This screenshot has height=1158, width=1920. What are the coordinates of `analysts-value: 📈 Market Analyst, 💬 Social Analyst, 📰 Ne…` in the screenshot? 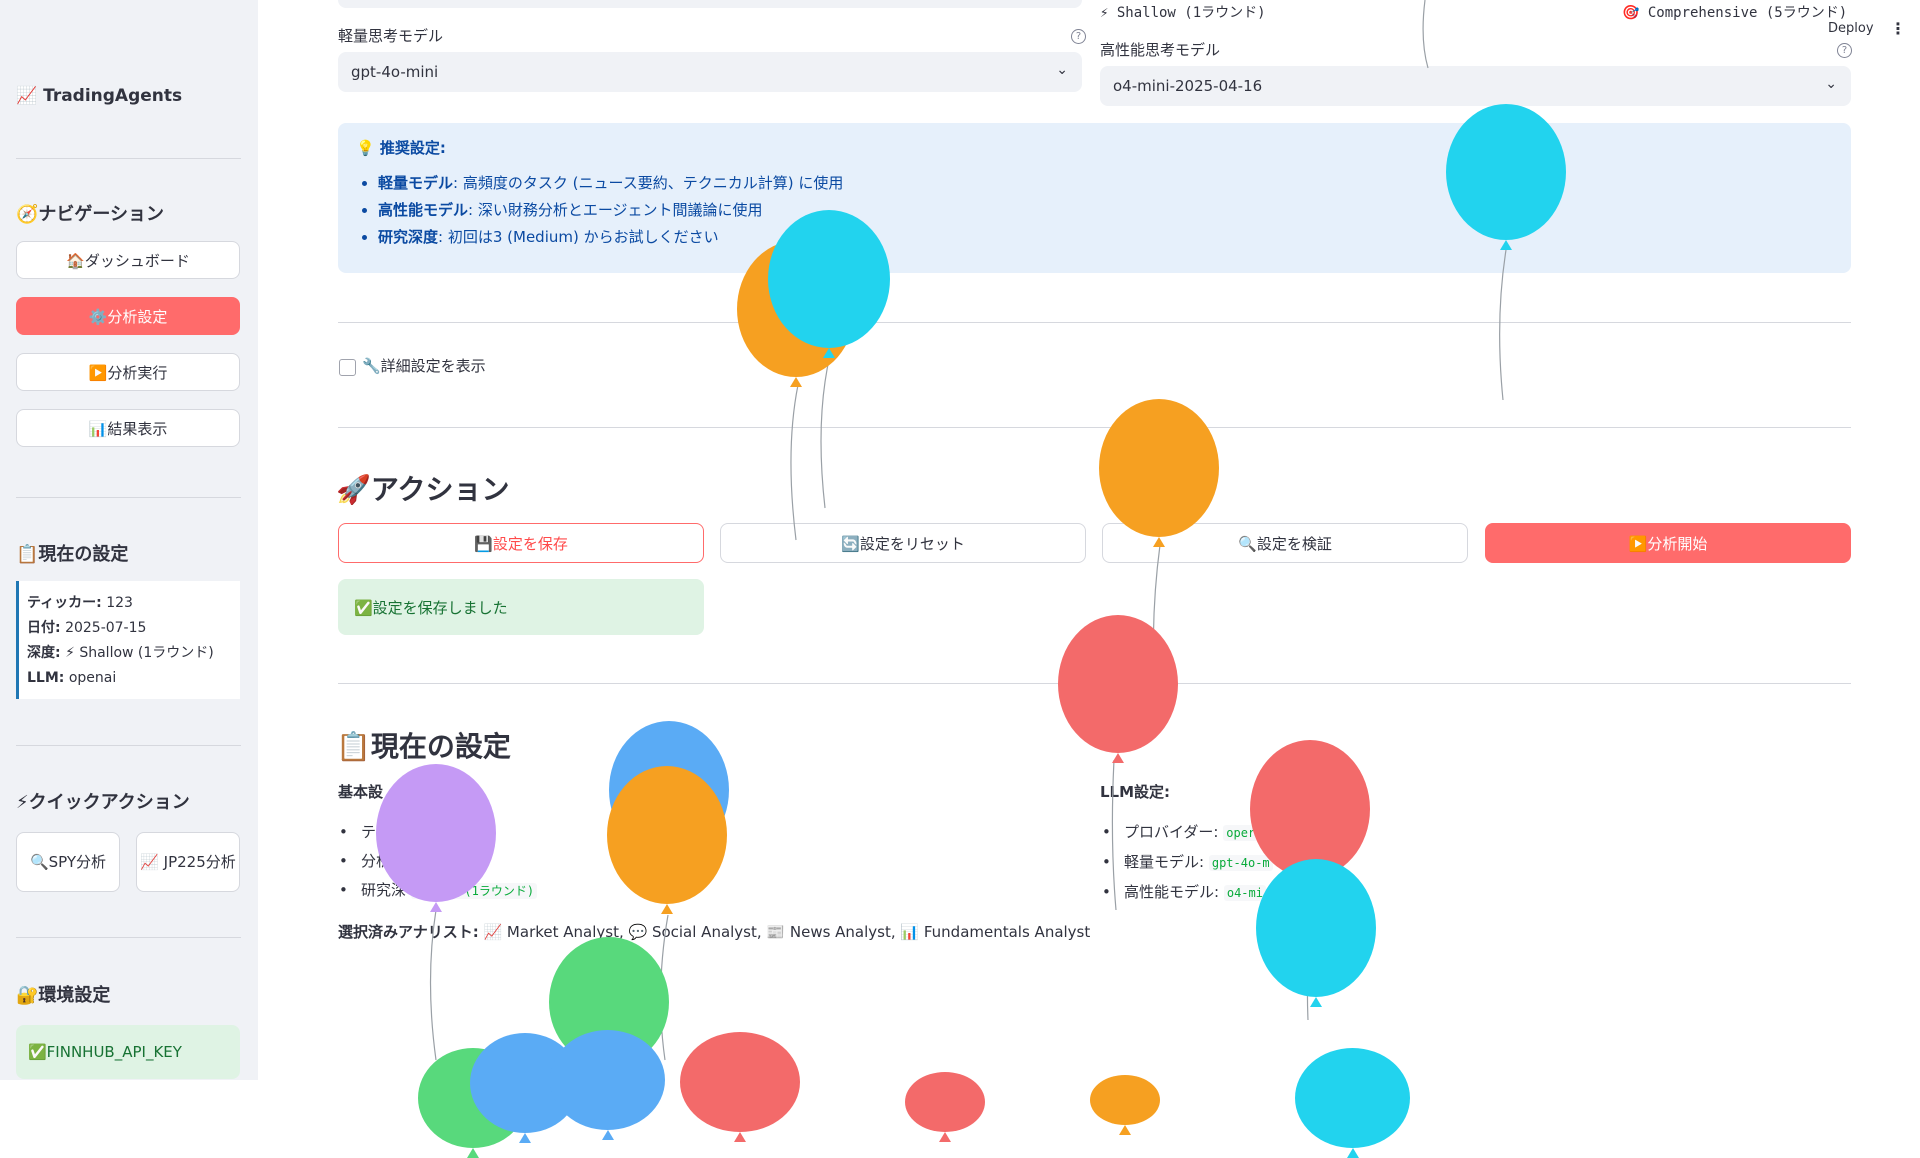 It's located at (787, 932).